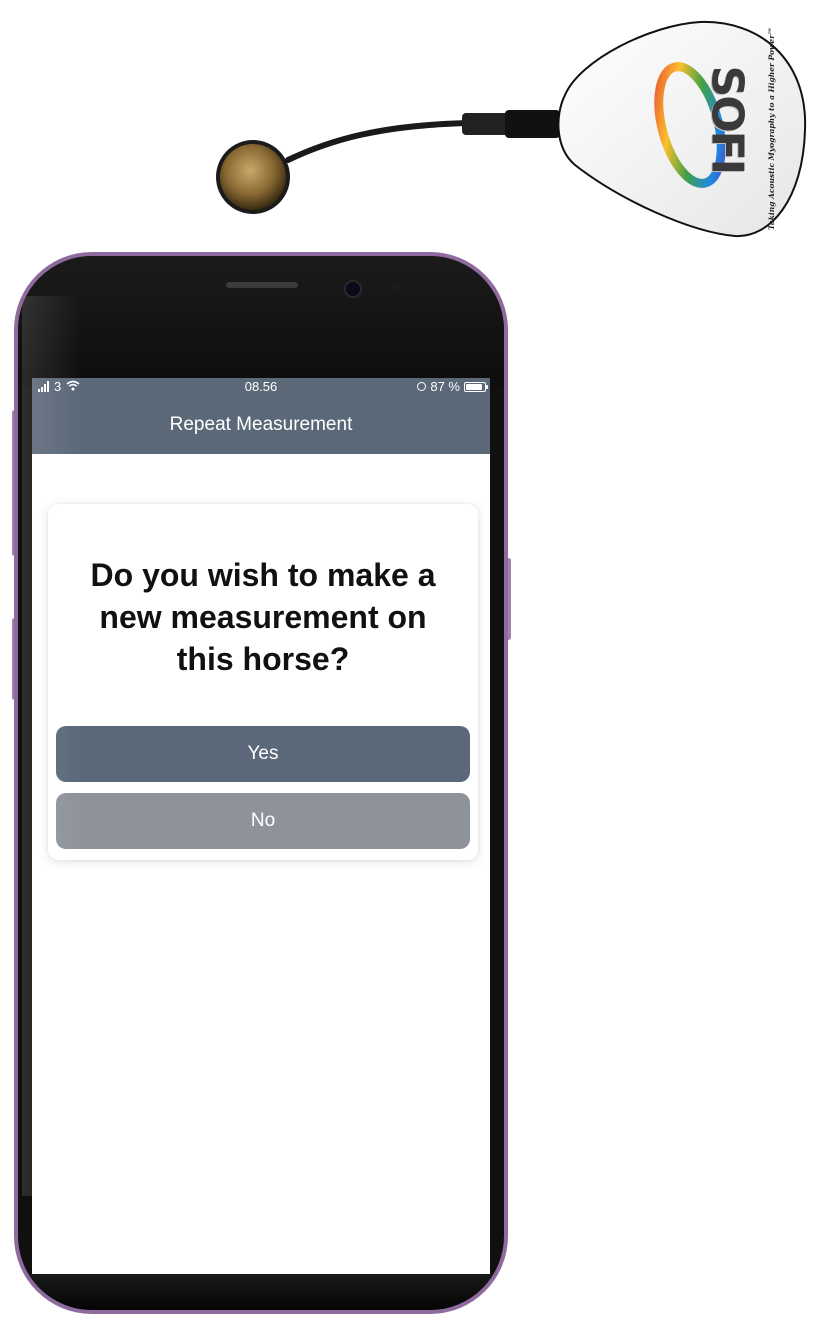  I want to click on proximity-sensor, so click(395, 287).